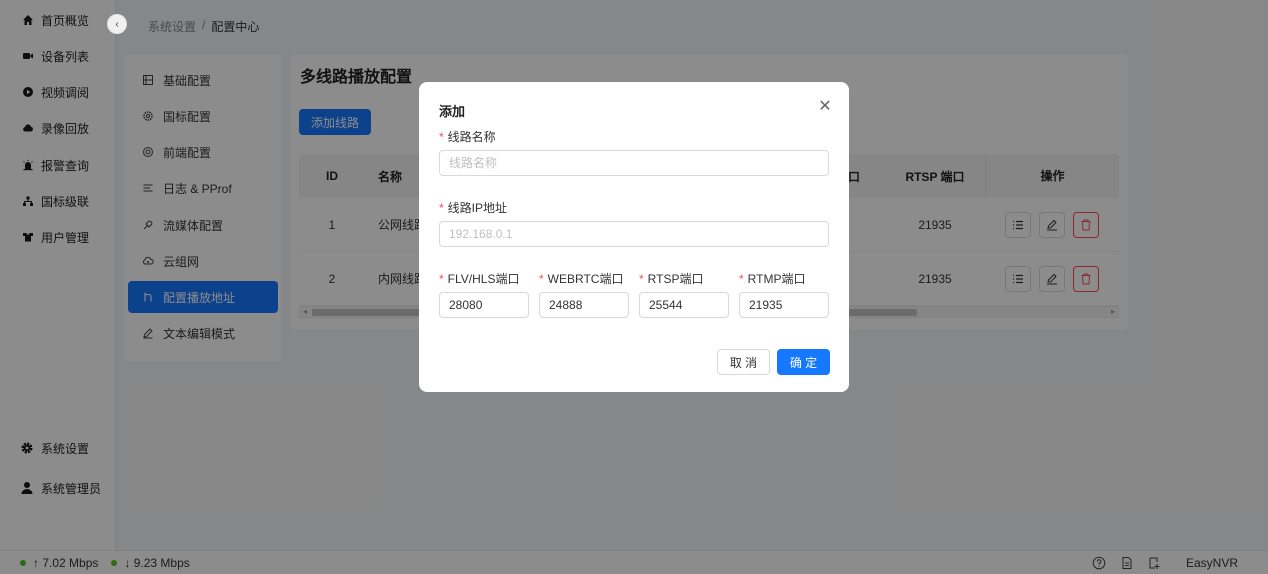 Image resolution: width=1268 pixels, height=574 pixels. I want to click on confirm-button: 确 定, so click(803, 362).